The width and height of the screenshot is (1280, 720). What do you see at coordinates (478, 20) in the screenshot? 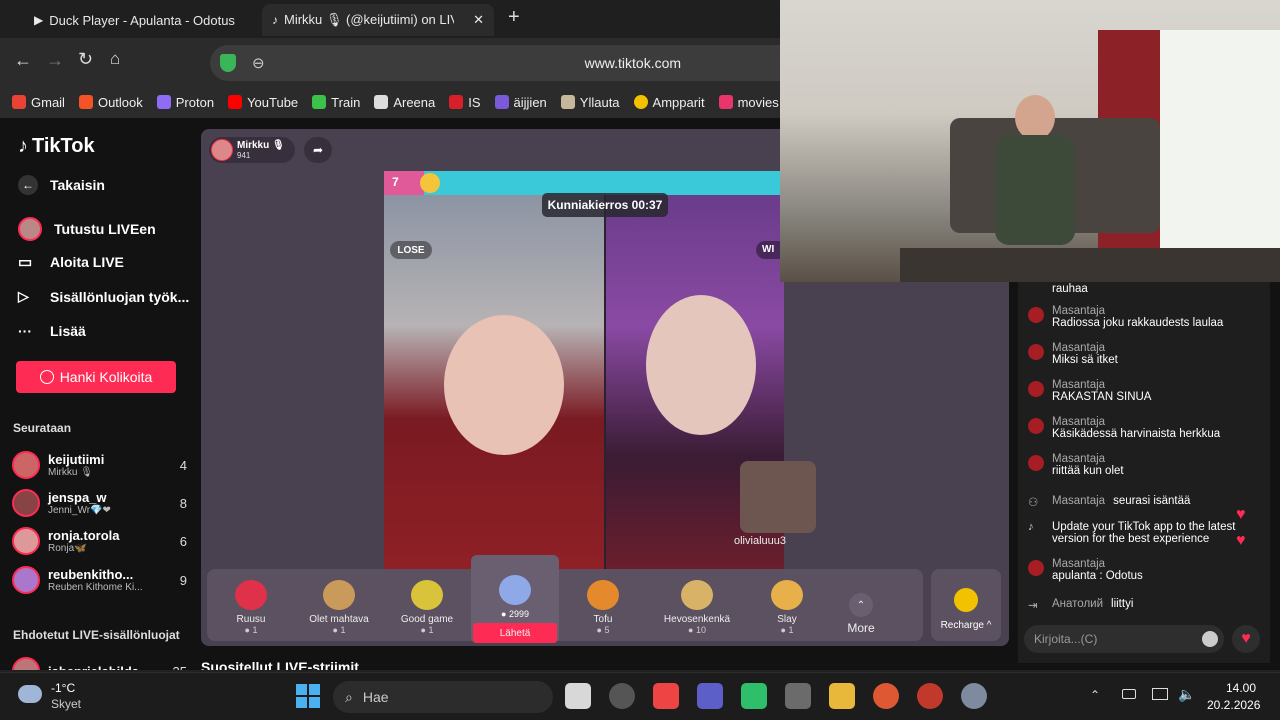
I see `close-tab-icon: ✕` at bounding box center [478, 20].